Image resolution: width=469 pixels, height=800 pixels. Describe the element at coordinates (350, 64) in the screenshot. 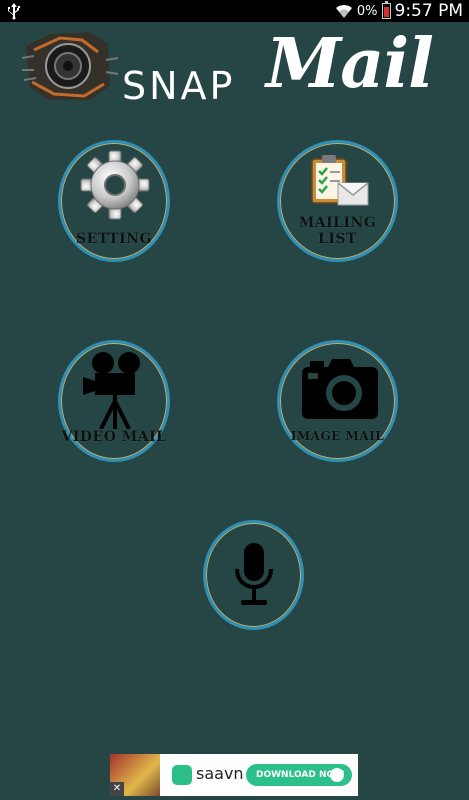

I see `logo-mail-text: Mail` at that location.